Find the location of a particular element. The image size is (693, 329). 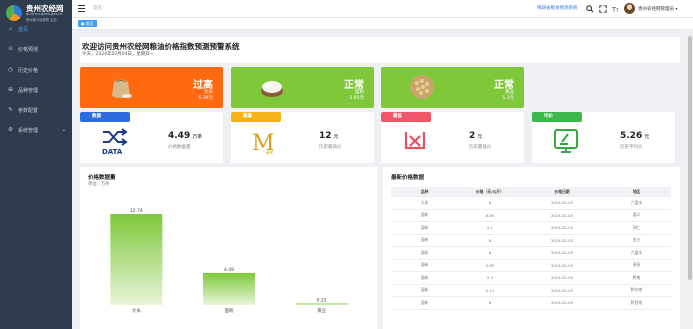

table-cell: 大米 is located at coordinates (424, 202).